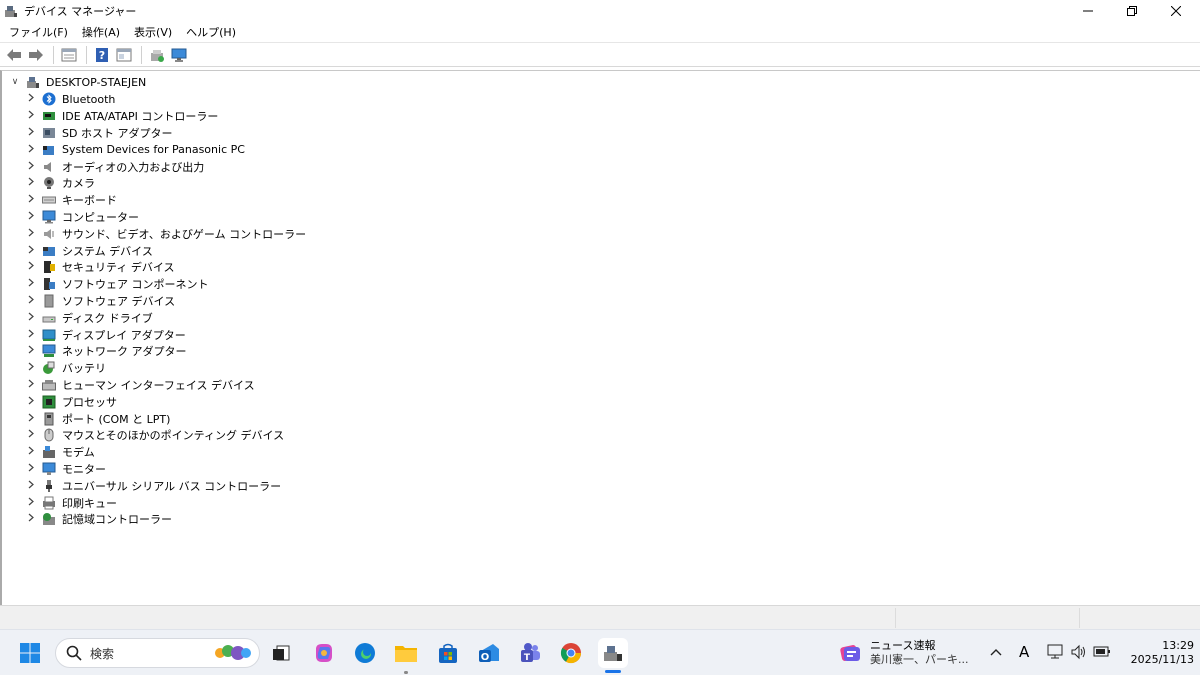  What do you see at coordinates (47, 166) in the screenshot?
I see `audio-icon` at bounding box center [47, 166].